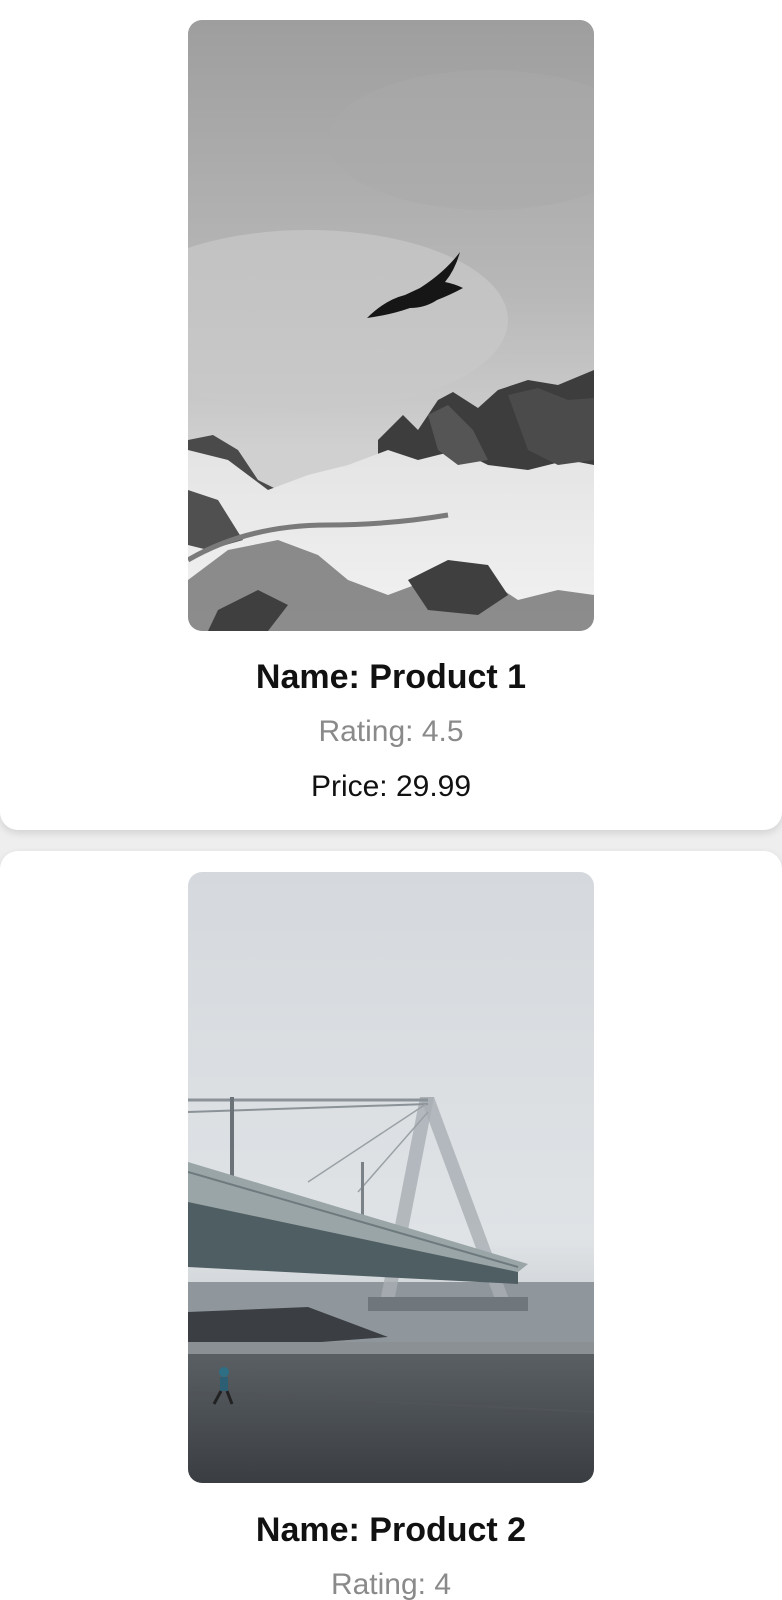  What do you see at coordinates (391, 1530) in the screenshot?
I see `product-name: Name: Product 2` at bounding box center [391, 1530].